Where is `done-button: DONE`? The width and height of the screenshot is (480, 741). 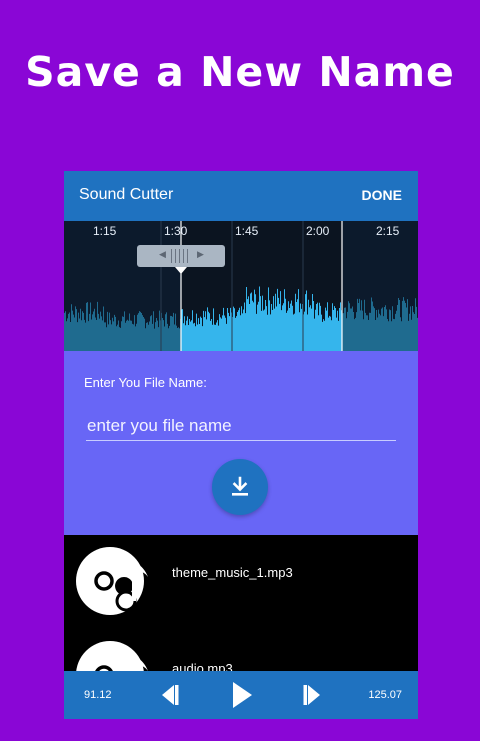 done-button: DONE is located at coordinates (382, 195).